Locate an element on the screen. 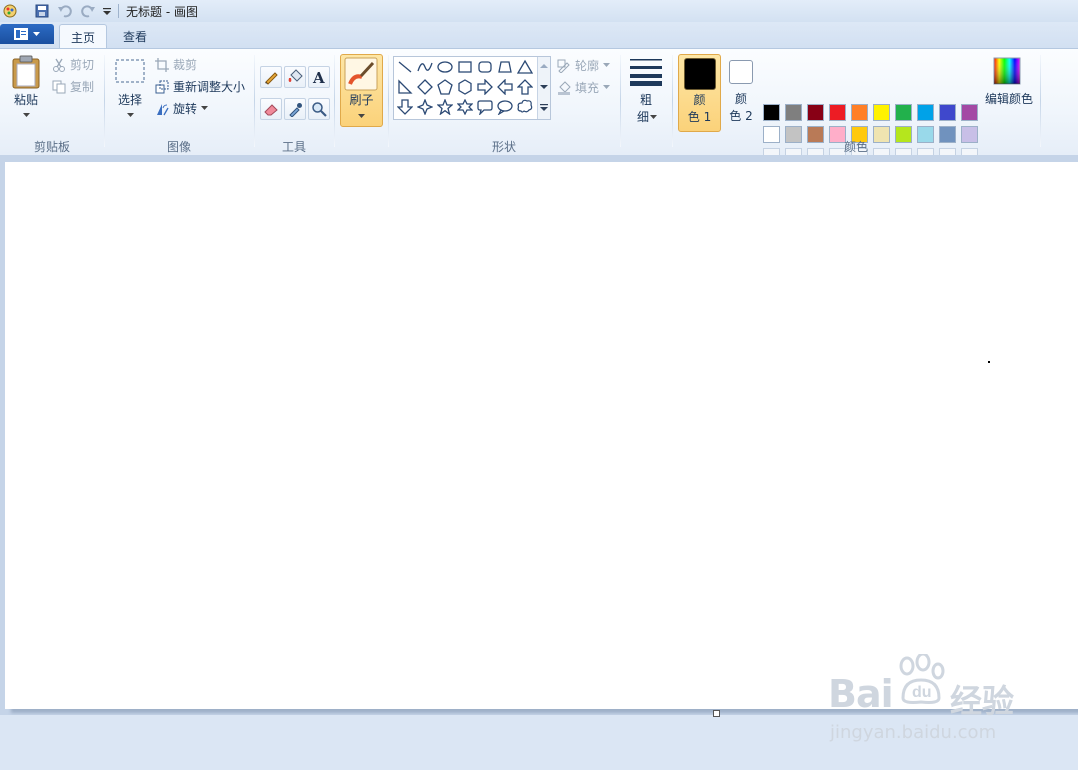  size-label-line1: 粗 is located at coordinates (645, 100).